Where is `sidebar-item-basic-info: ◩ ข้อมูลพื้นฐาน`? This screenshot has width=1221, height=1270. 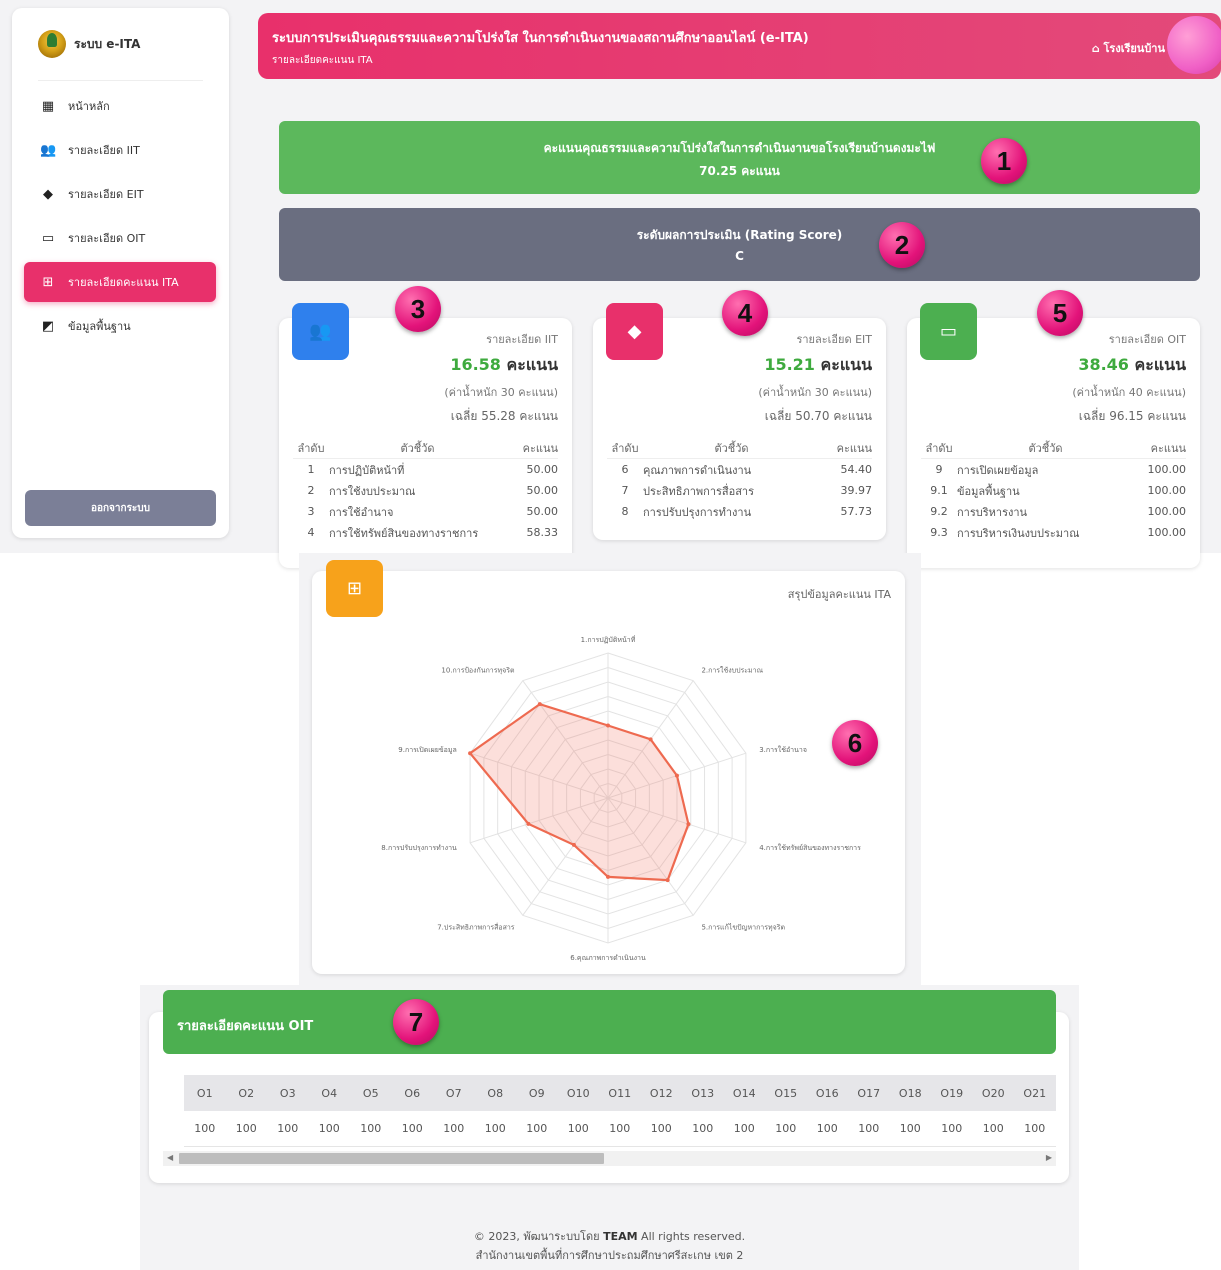 sidebar-item-basic-info: ◩ ข้อมูลพื้นฐาน is located at coordinates (120, 326).